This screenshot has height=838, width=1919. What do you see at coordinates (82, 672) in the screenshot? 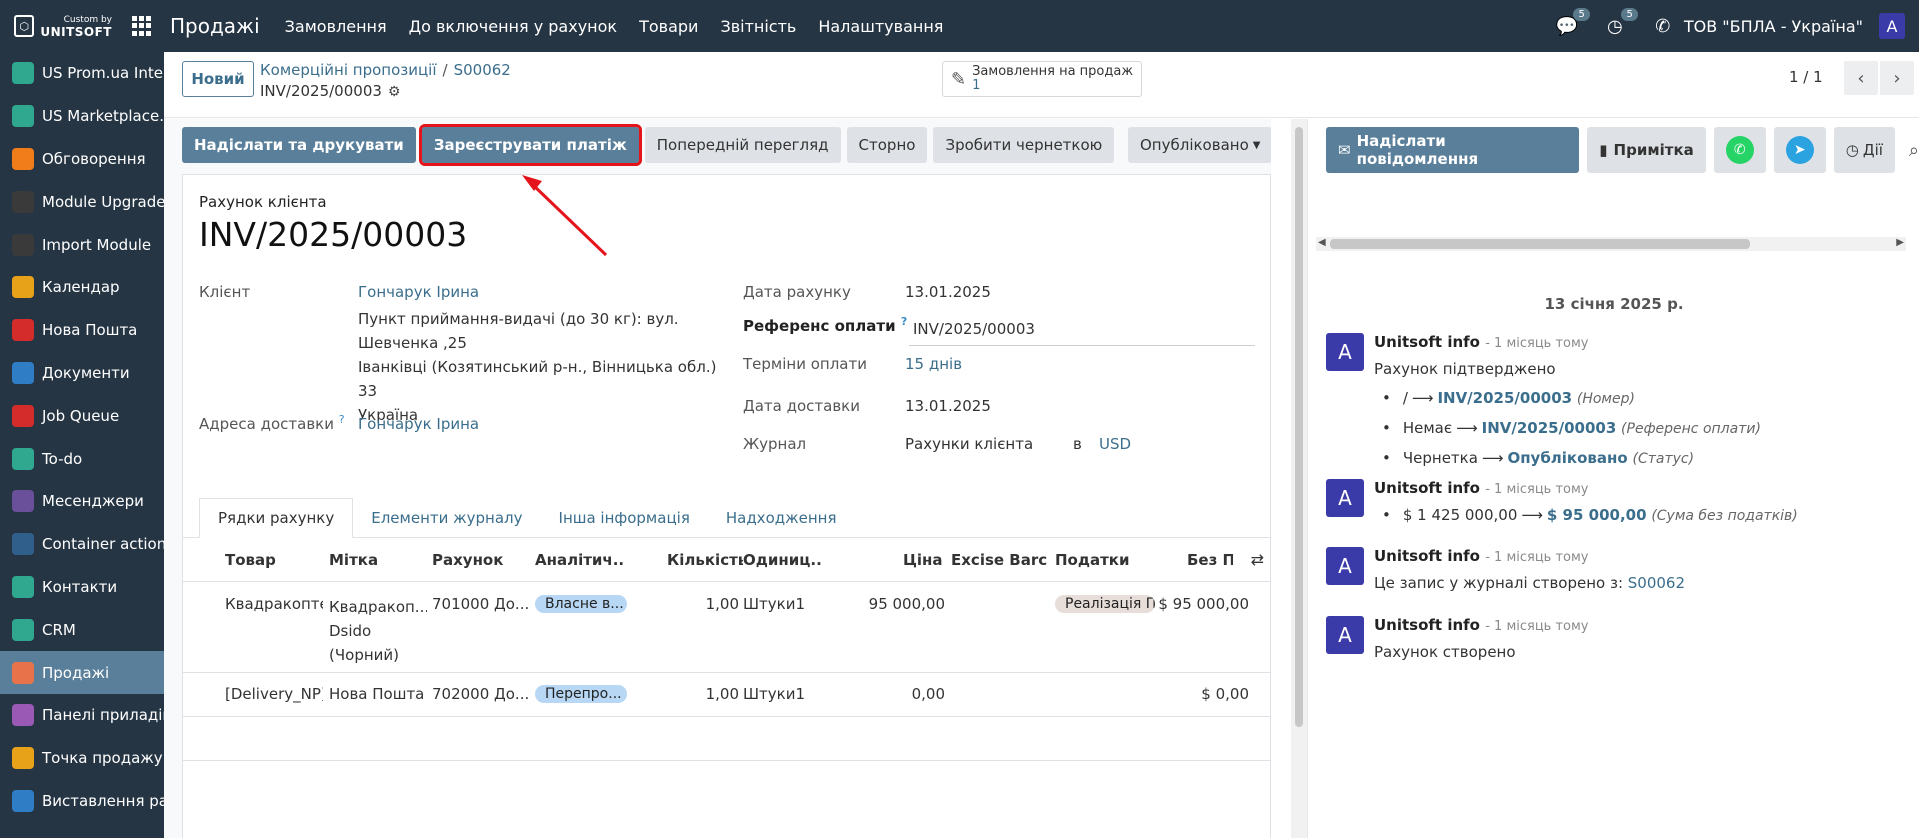
I see `sidebar-item-14: Продажі` at bounding box center [82, 672].